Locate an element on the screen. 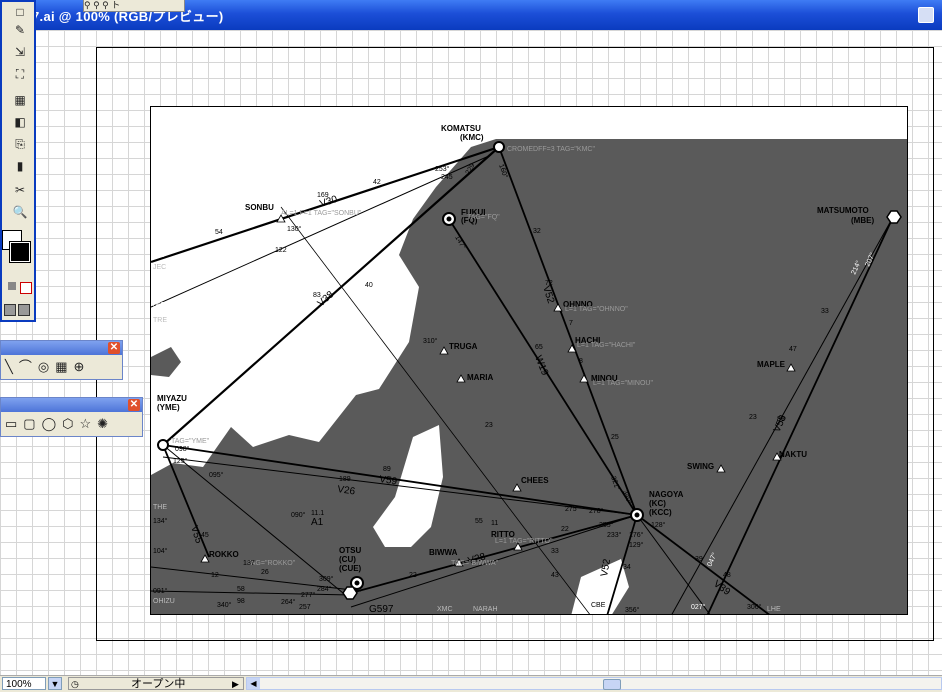  screen-mode-icon is located at coordinates (10, 310).